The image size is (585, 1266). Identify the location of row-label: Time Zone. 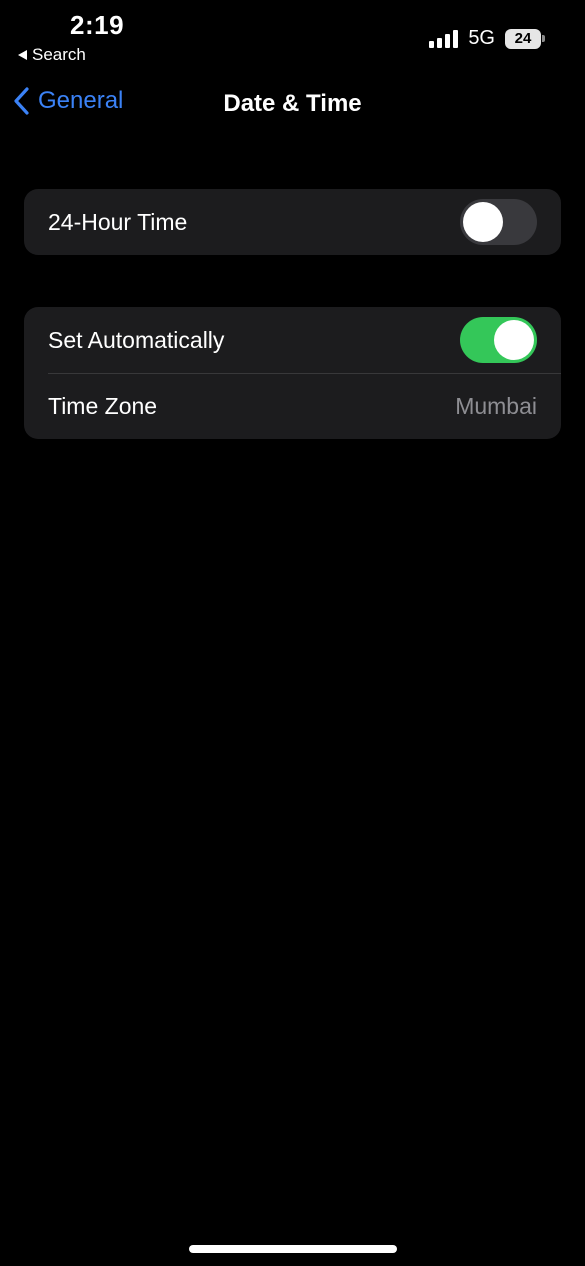
(103, 405).